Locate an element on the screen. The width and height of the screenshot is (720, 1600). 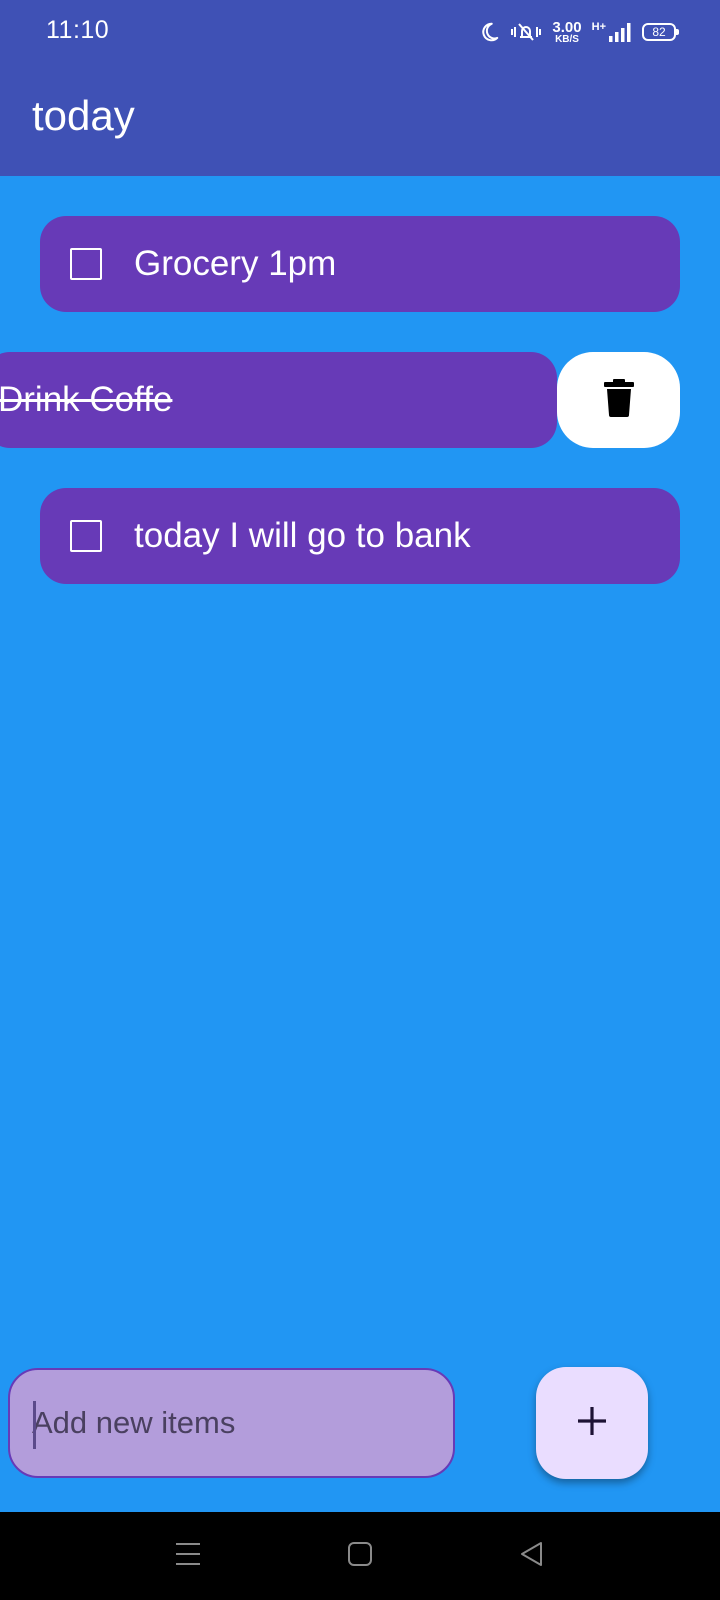
battery-level: 82 is located at coordinates (659, 32).